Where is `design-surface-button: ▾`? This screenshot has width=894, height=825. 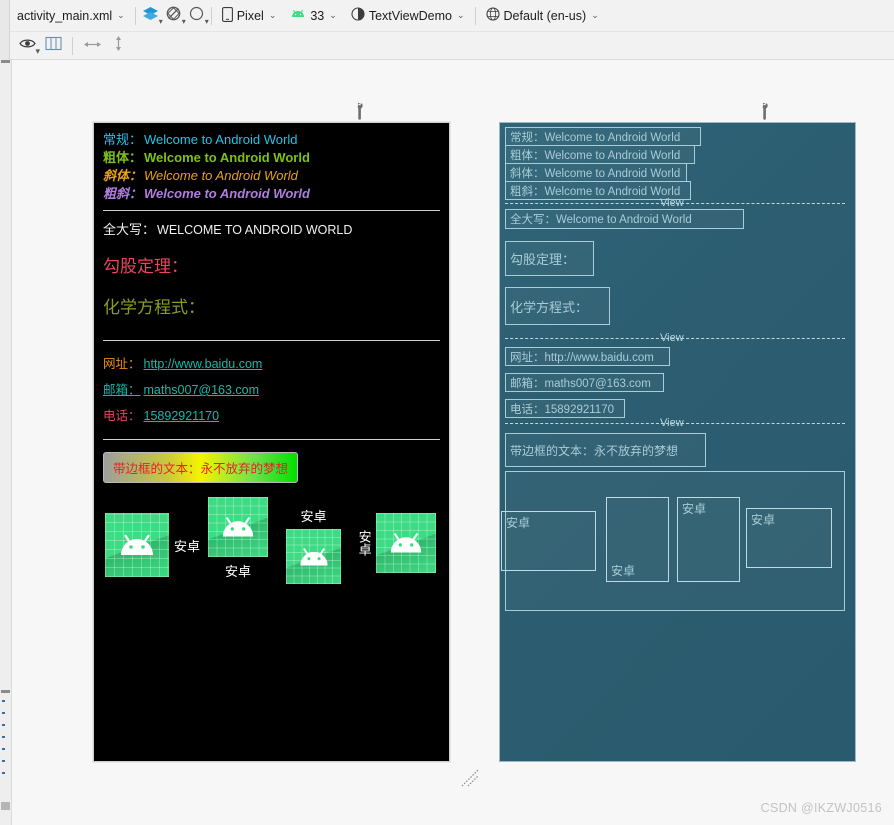 design-surface-button: ▾ is located at coordinates (151, 16).